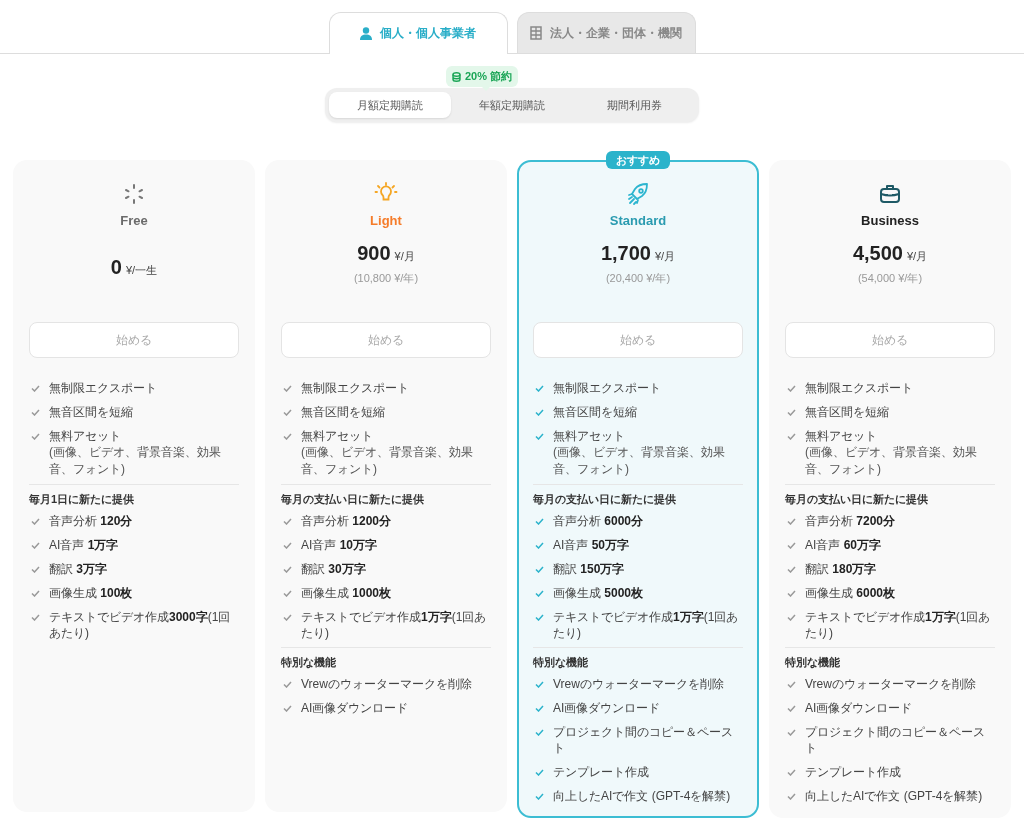 The height and width of the screenshot is (825, 1024). I want to click on feature-text: 画像生成 1000枚, so click(346, 593).